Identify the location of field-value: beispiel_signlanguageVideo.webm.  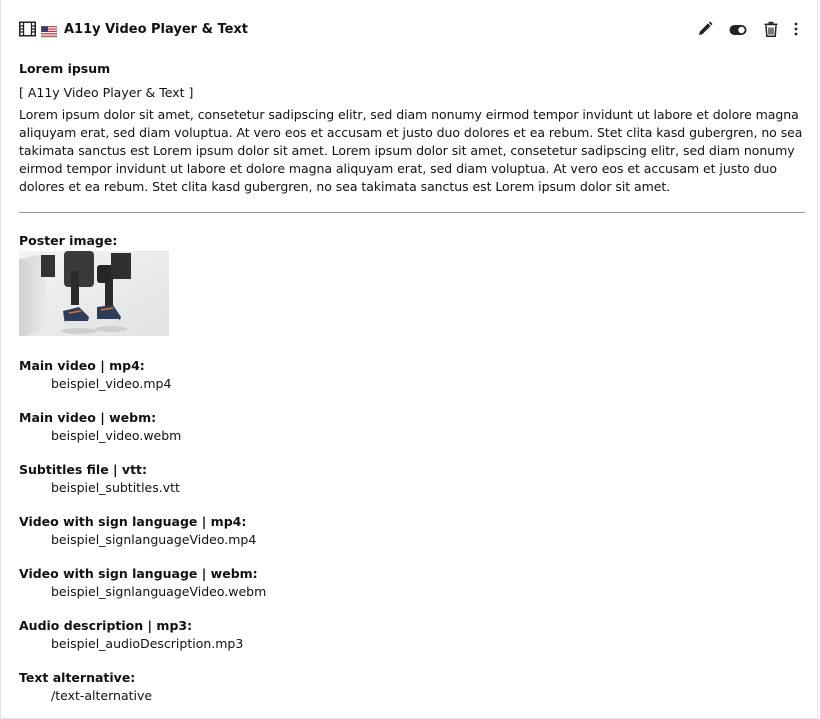
(159, 591).